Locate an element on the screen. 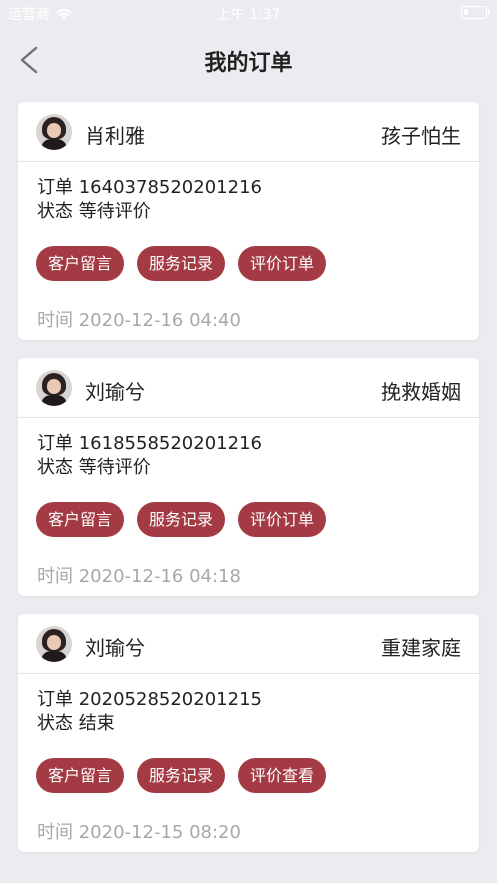  service-type: 重建家庭 is located at coordinates (421, 648).